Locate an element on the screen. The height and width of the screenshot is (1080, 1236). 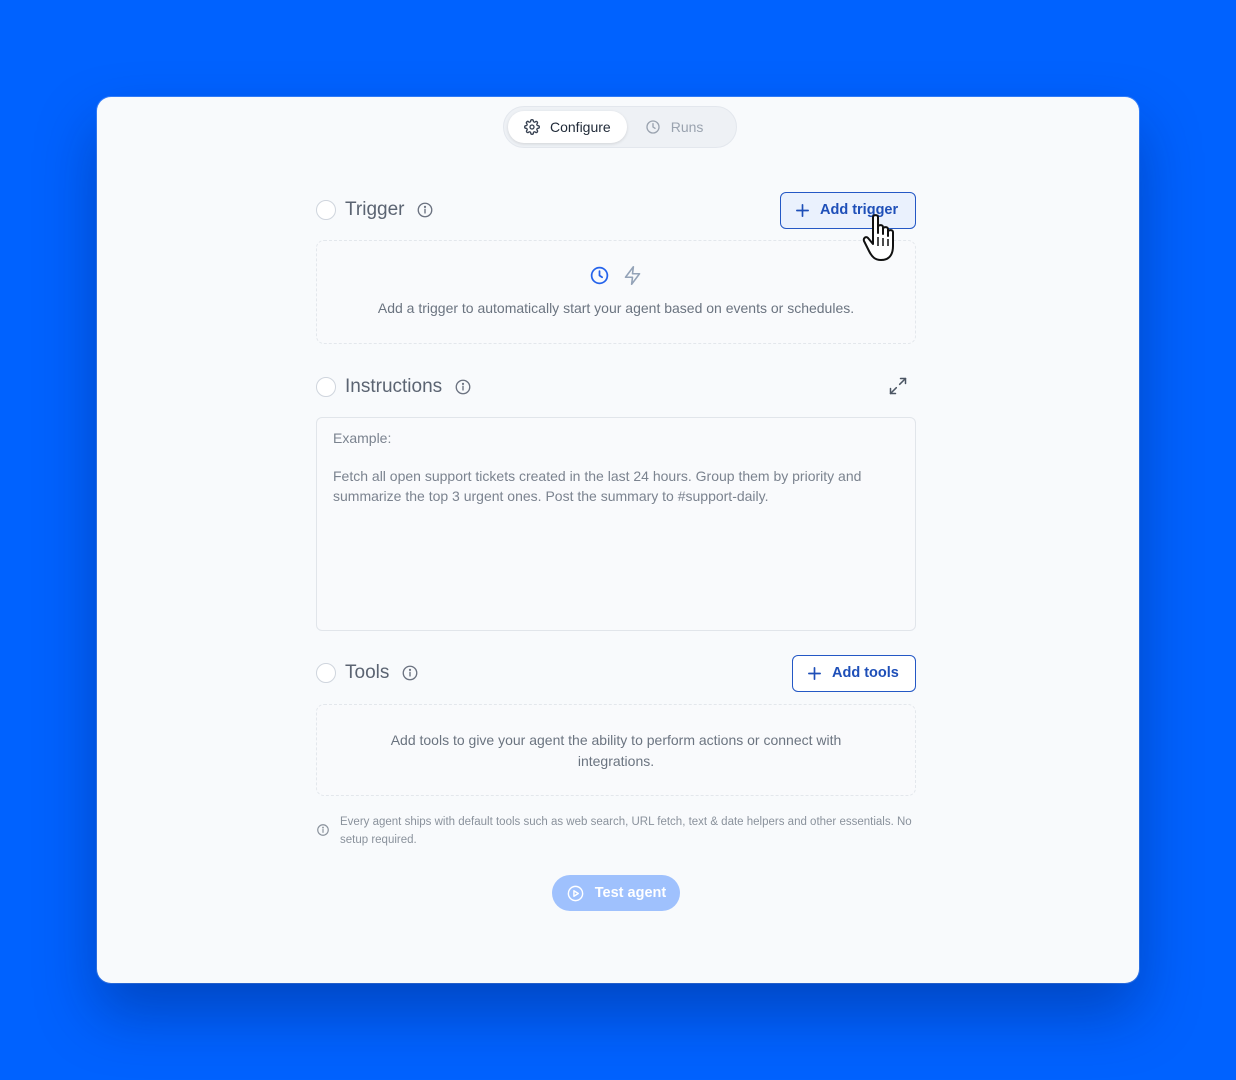
tab-runs: Runs is located at coordinates (674, 127).